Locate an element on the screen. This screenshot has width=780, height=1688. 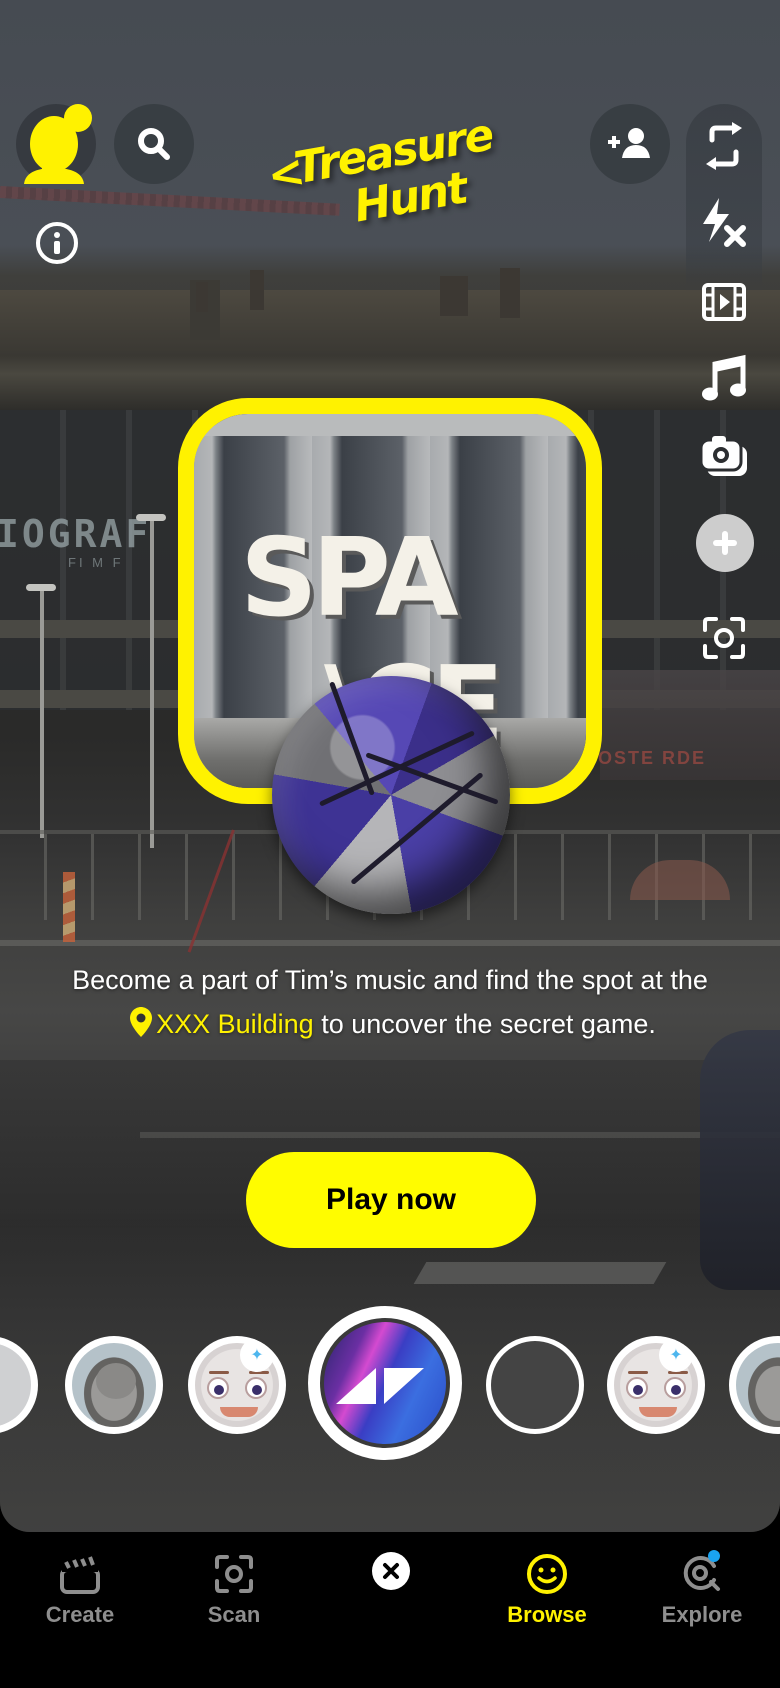
nav-scan: Scan is located at coordinates (234, 1589).